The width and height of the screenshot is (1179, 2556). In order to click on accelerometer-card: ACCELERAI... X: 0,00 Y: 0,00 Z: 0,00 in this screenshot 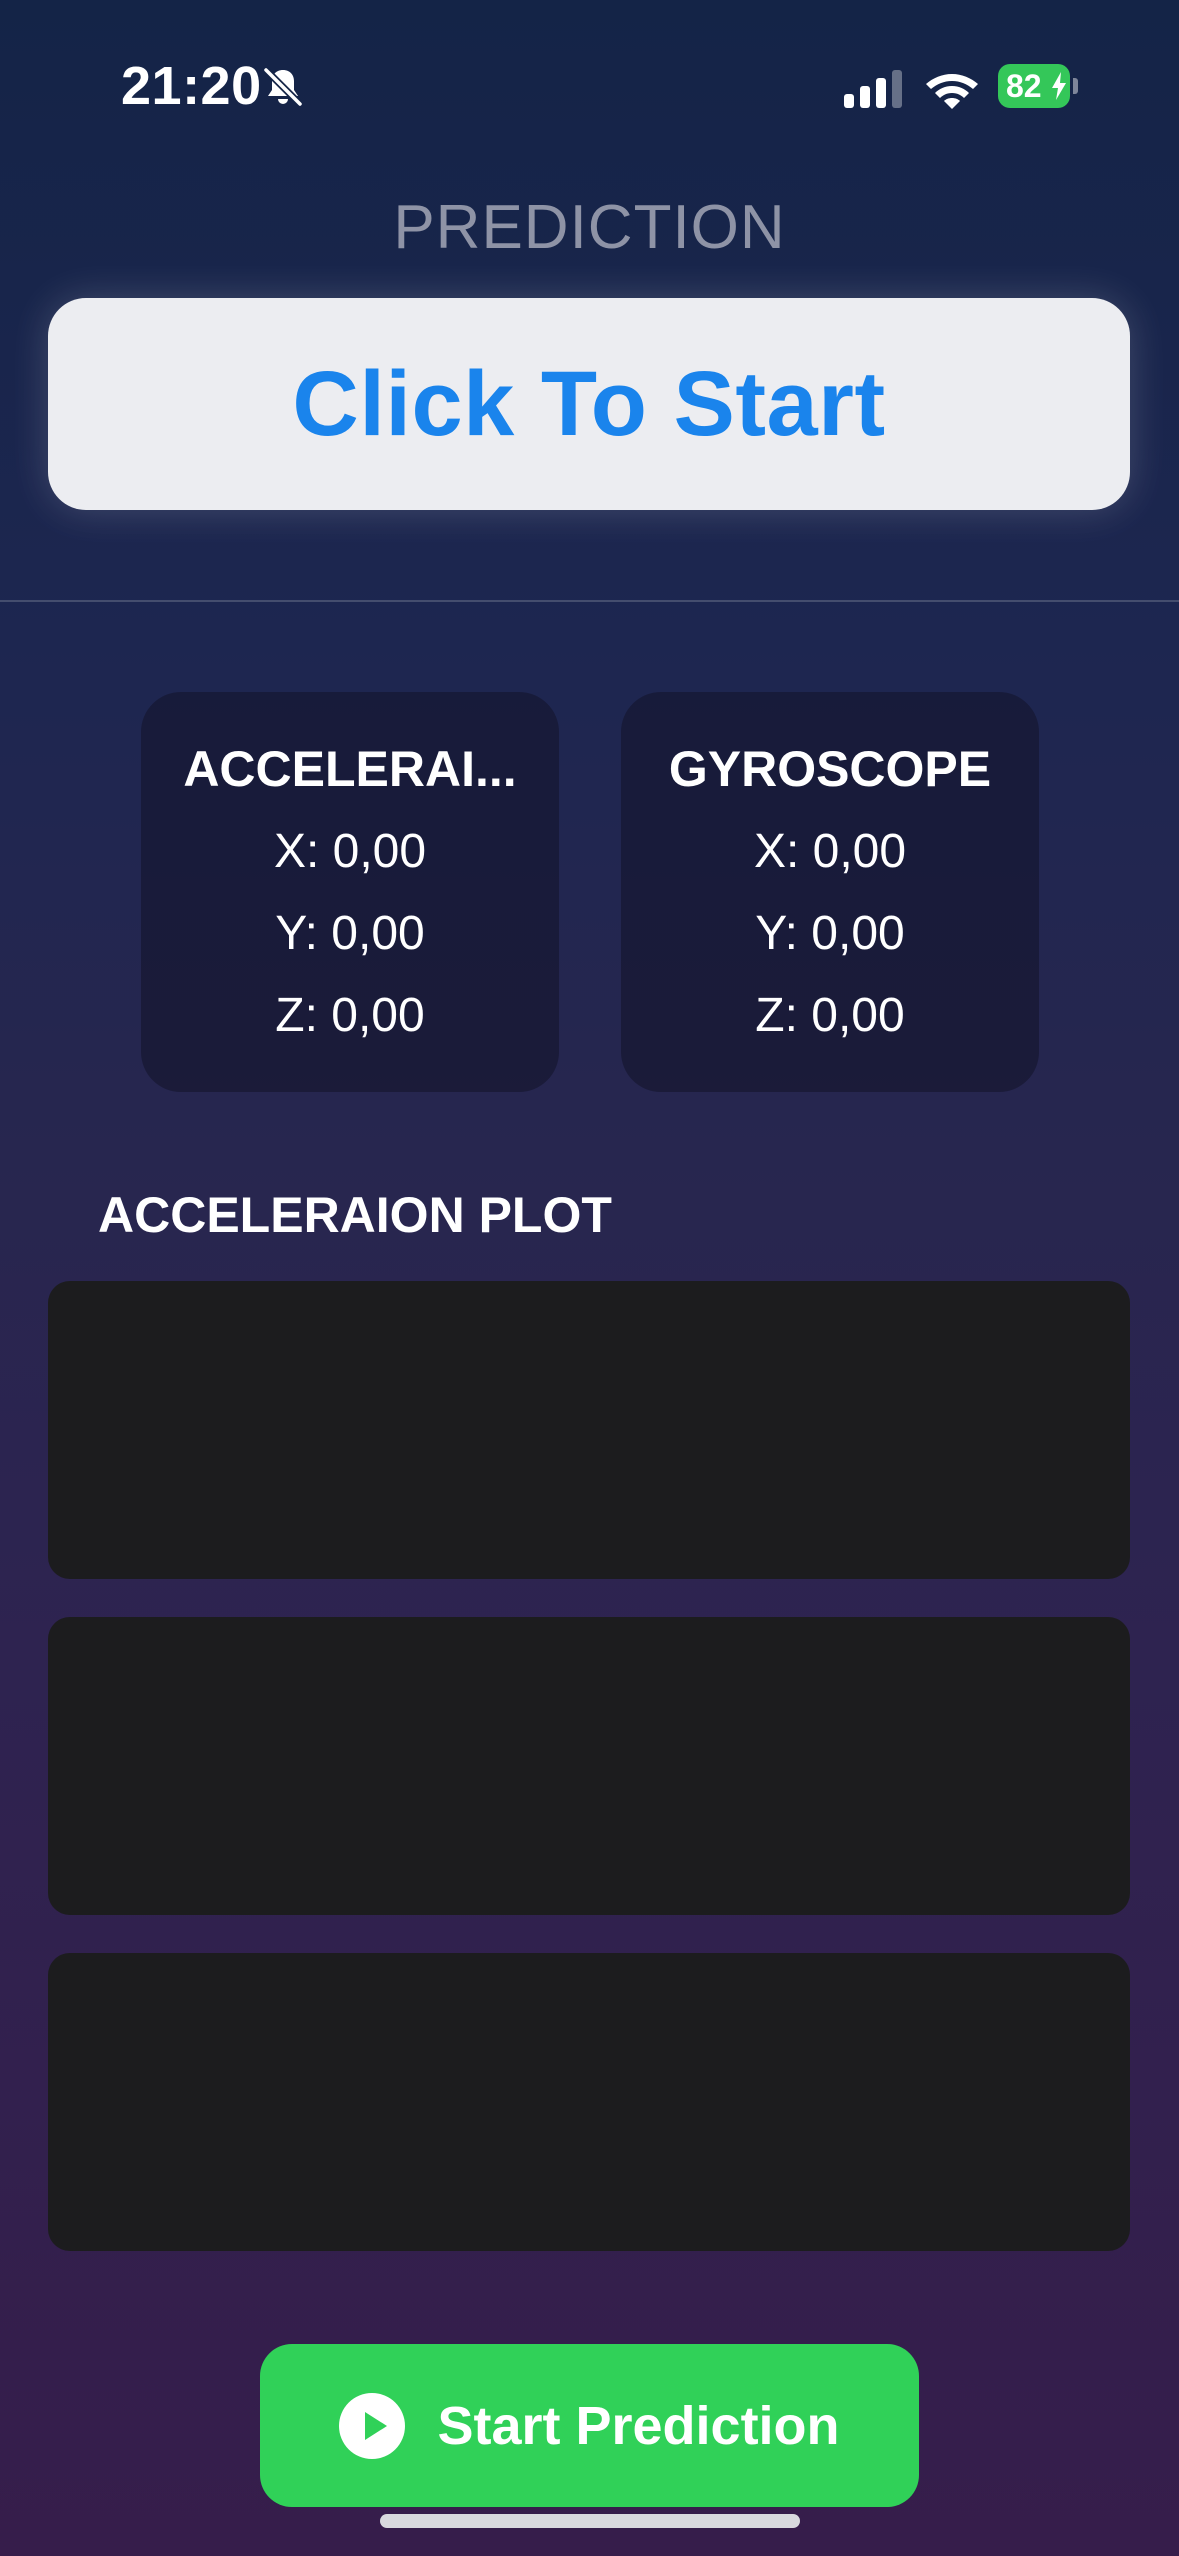, I will do `click(350, 892)`.